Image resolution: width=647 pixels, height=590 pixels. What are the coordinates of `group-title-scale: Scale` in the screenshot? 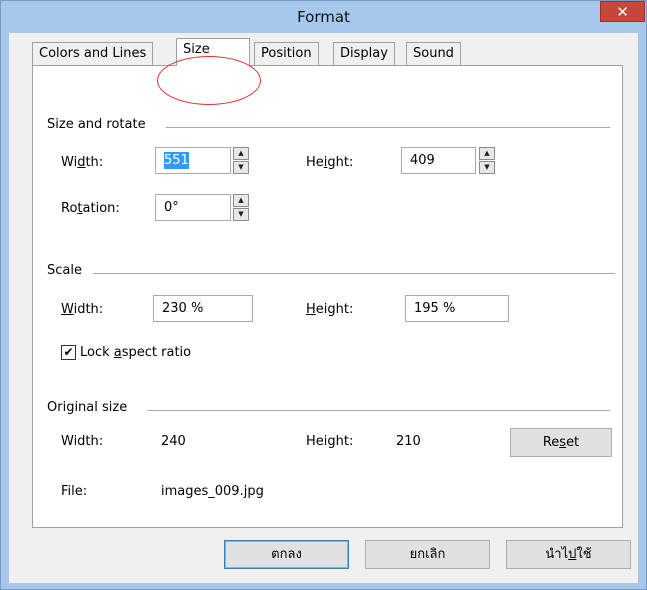 It's located at (64, 270).